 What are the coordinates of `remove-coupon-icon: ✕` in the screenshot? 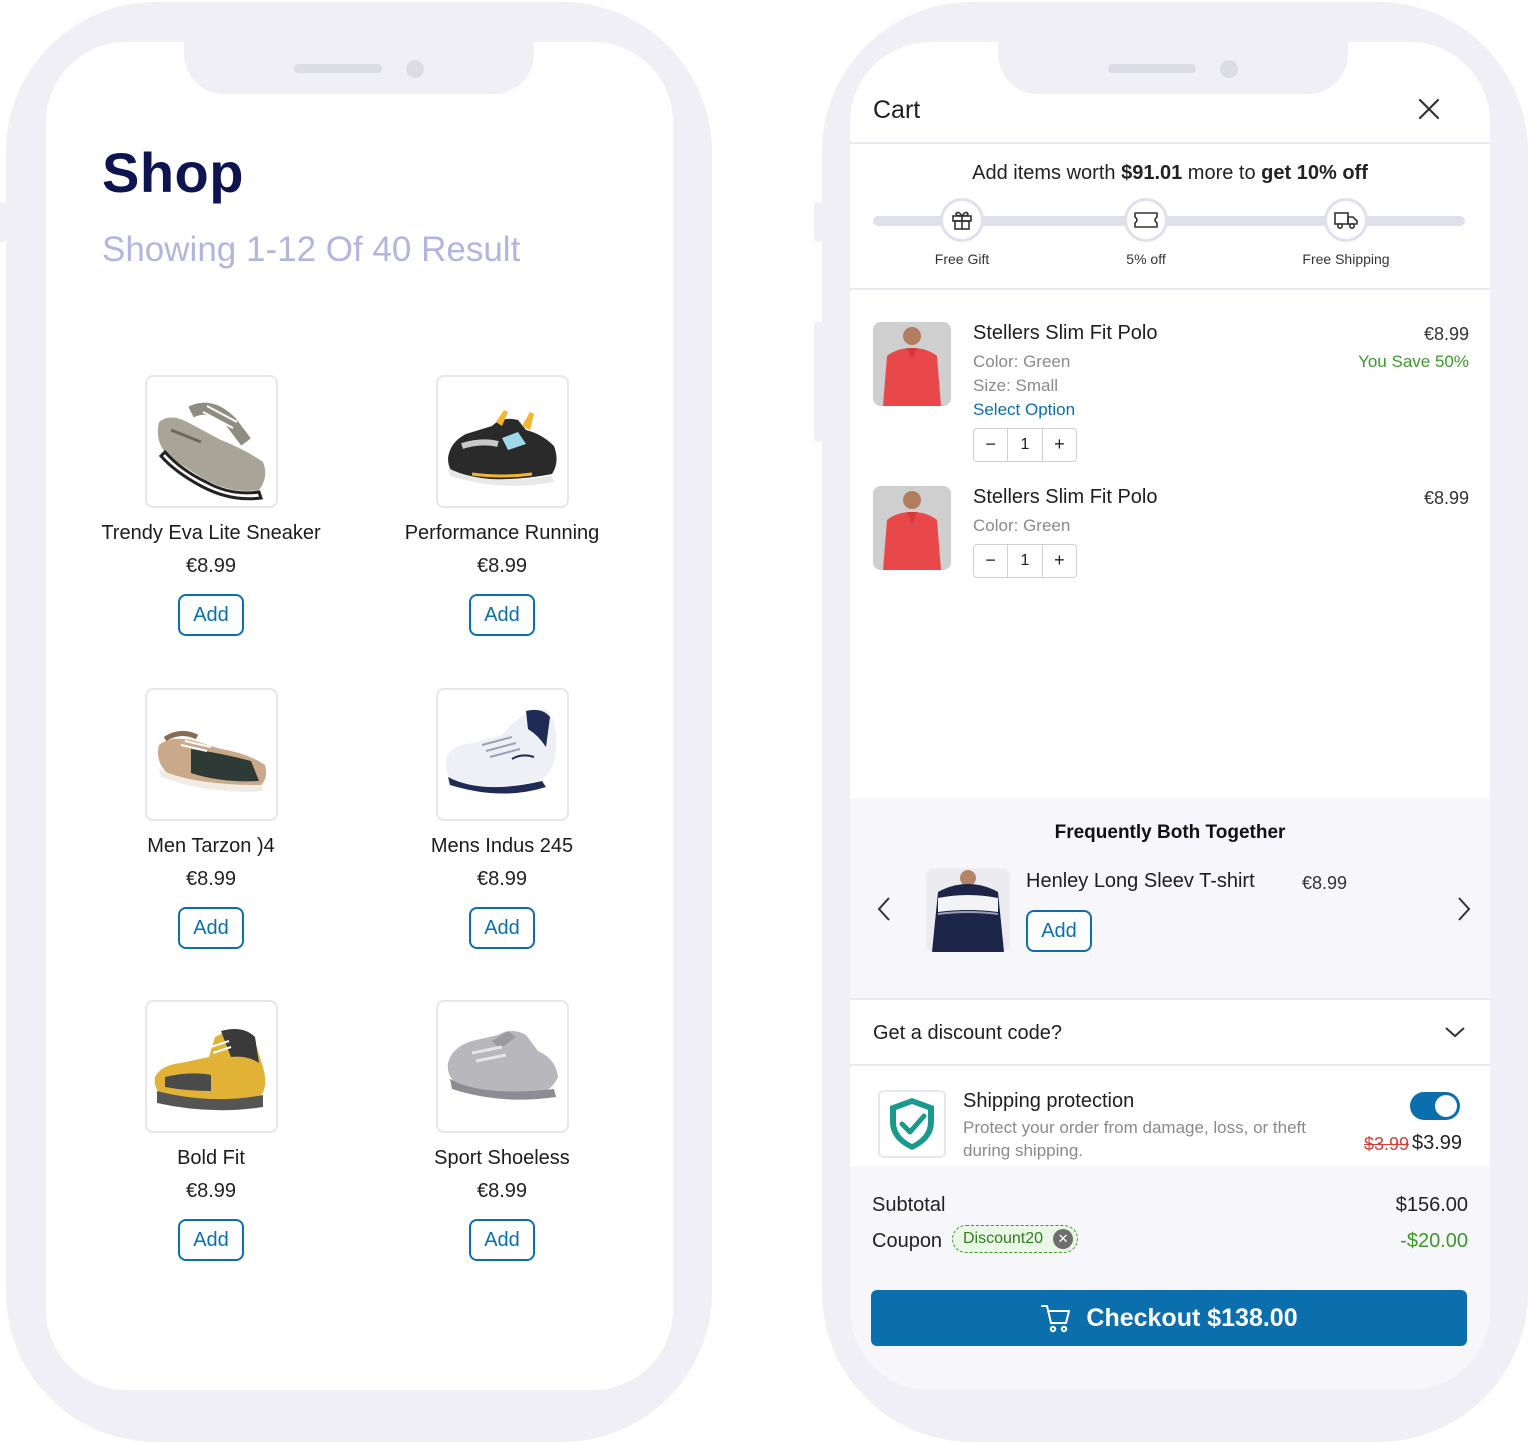 It's located at (1063, 1239).